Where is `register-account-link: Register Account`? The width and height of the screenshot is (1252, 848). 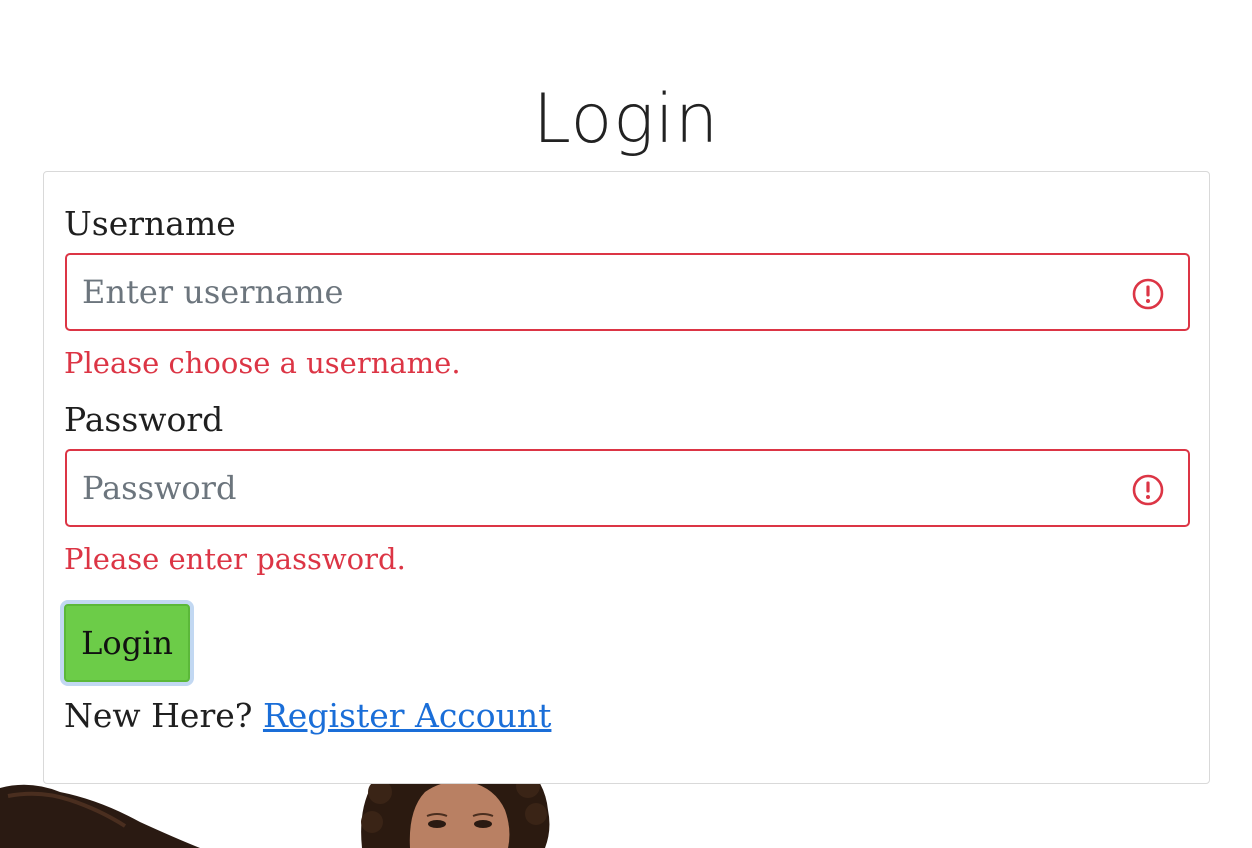 register-account-link: Register Account is located at coordinates (407, 715).